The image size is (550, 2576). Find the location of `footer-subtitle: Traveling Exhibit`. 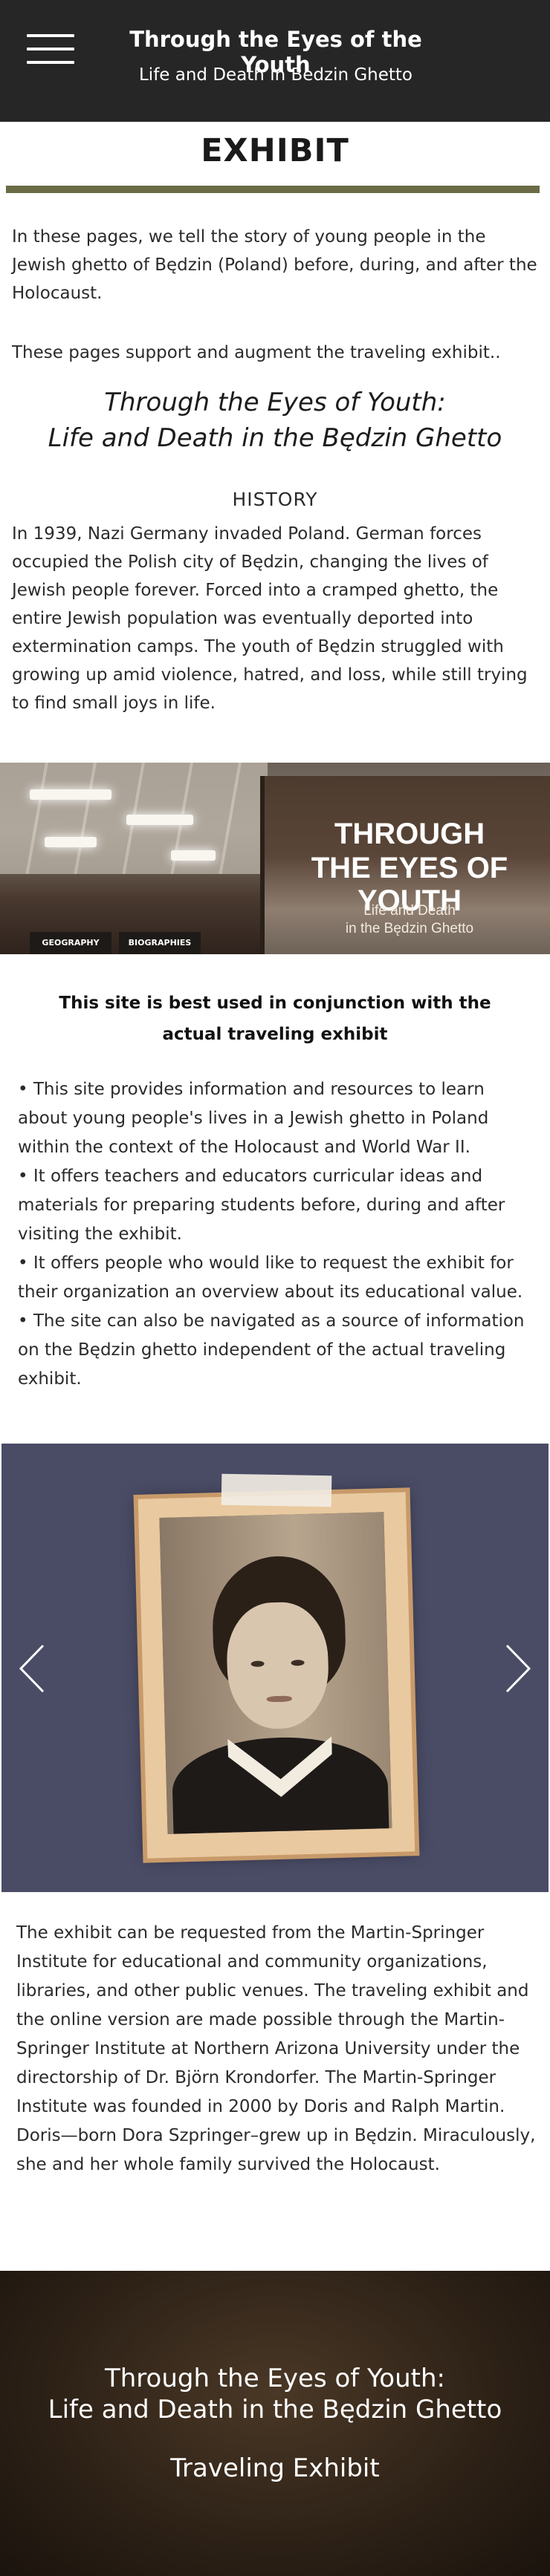

footer-subtitle: Traveling Exhibit is located at coordinates (275, 2468).